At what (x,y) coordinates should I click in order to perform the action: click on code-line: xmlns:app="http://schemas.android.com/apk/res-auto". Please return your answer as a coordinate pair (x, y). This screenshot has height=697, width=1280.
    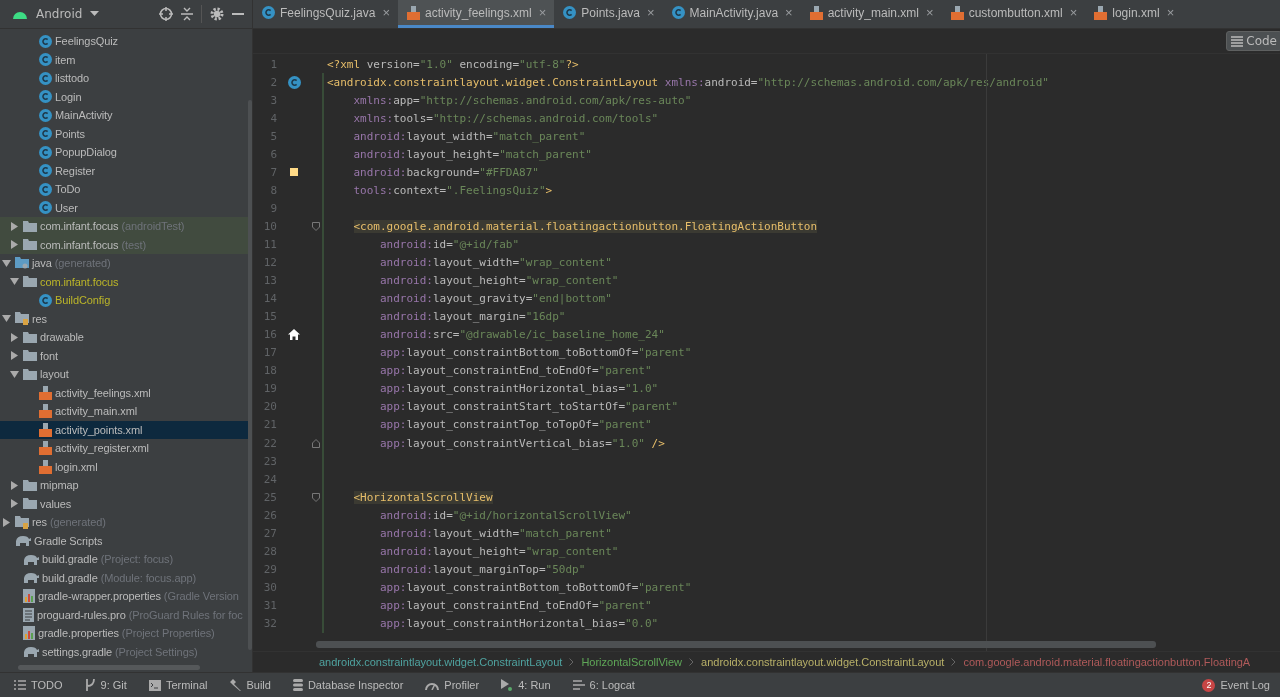
    Looking at the image, I should click on (522, 100).